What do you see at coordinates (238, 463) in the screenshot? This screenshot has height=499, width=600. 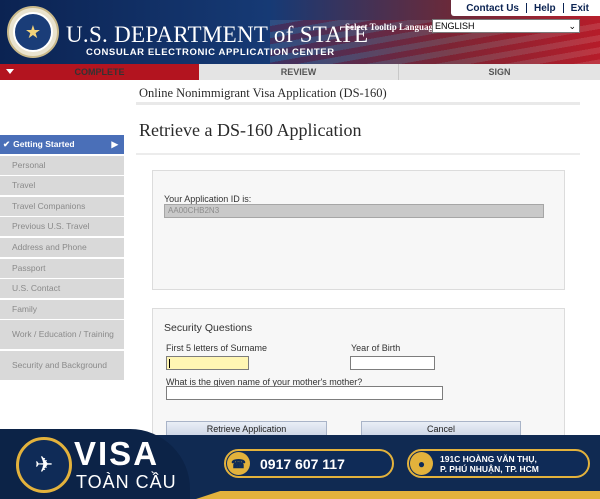 I see `phone-icon: ☎` at bounding box center [238, 463].